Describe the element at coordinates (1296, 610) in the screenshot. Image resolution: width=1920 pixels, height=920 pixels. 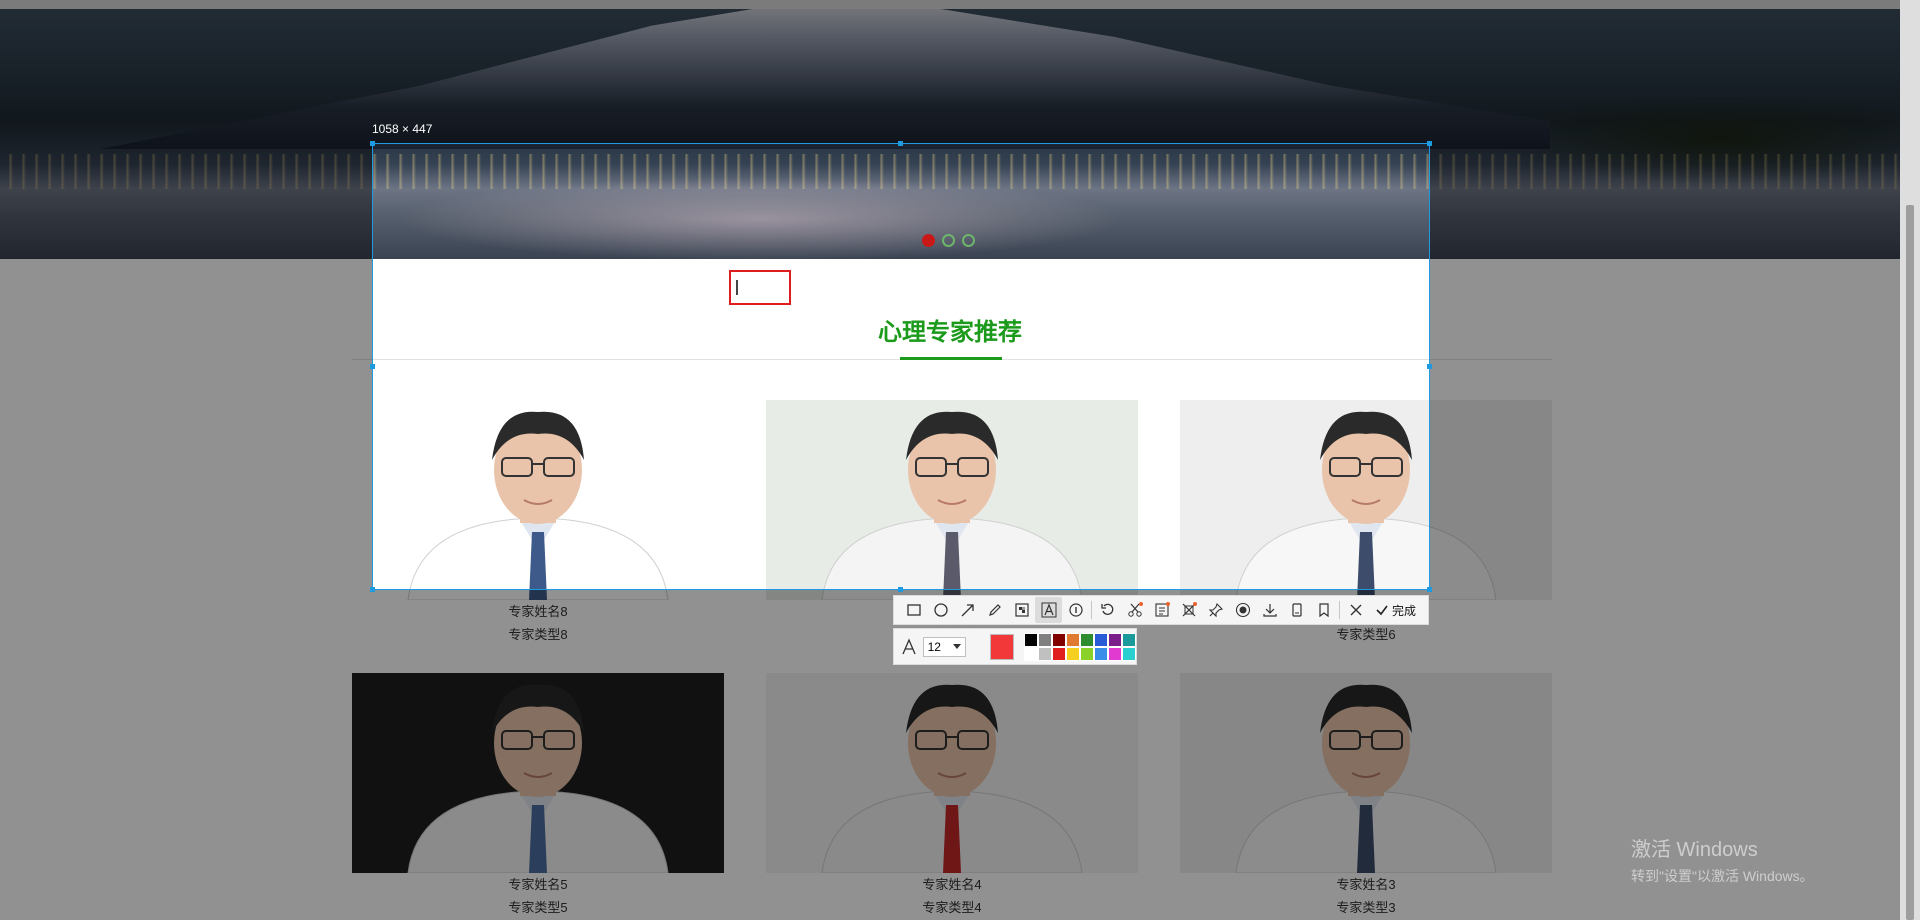
I see `save-icon` at that location.